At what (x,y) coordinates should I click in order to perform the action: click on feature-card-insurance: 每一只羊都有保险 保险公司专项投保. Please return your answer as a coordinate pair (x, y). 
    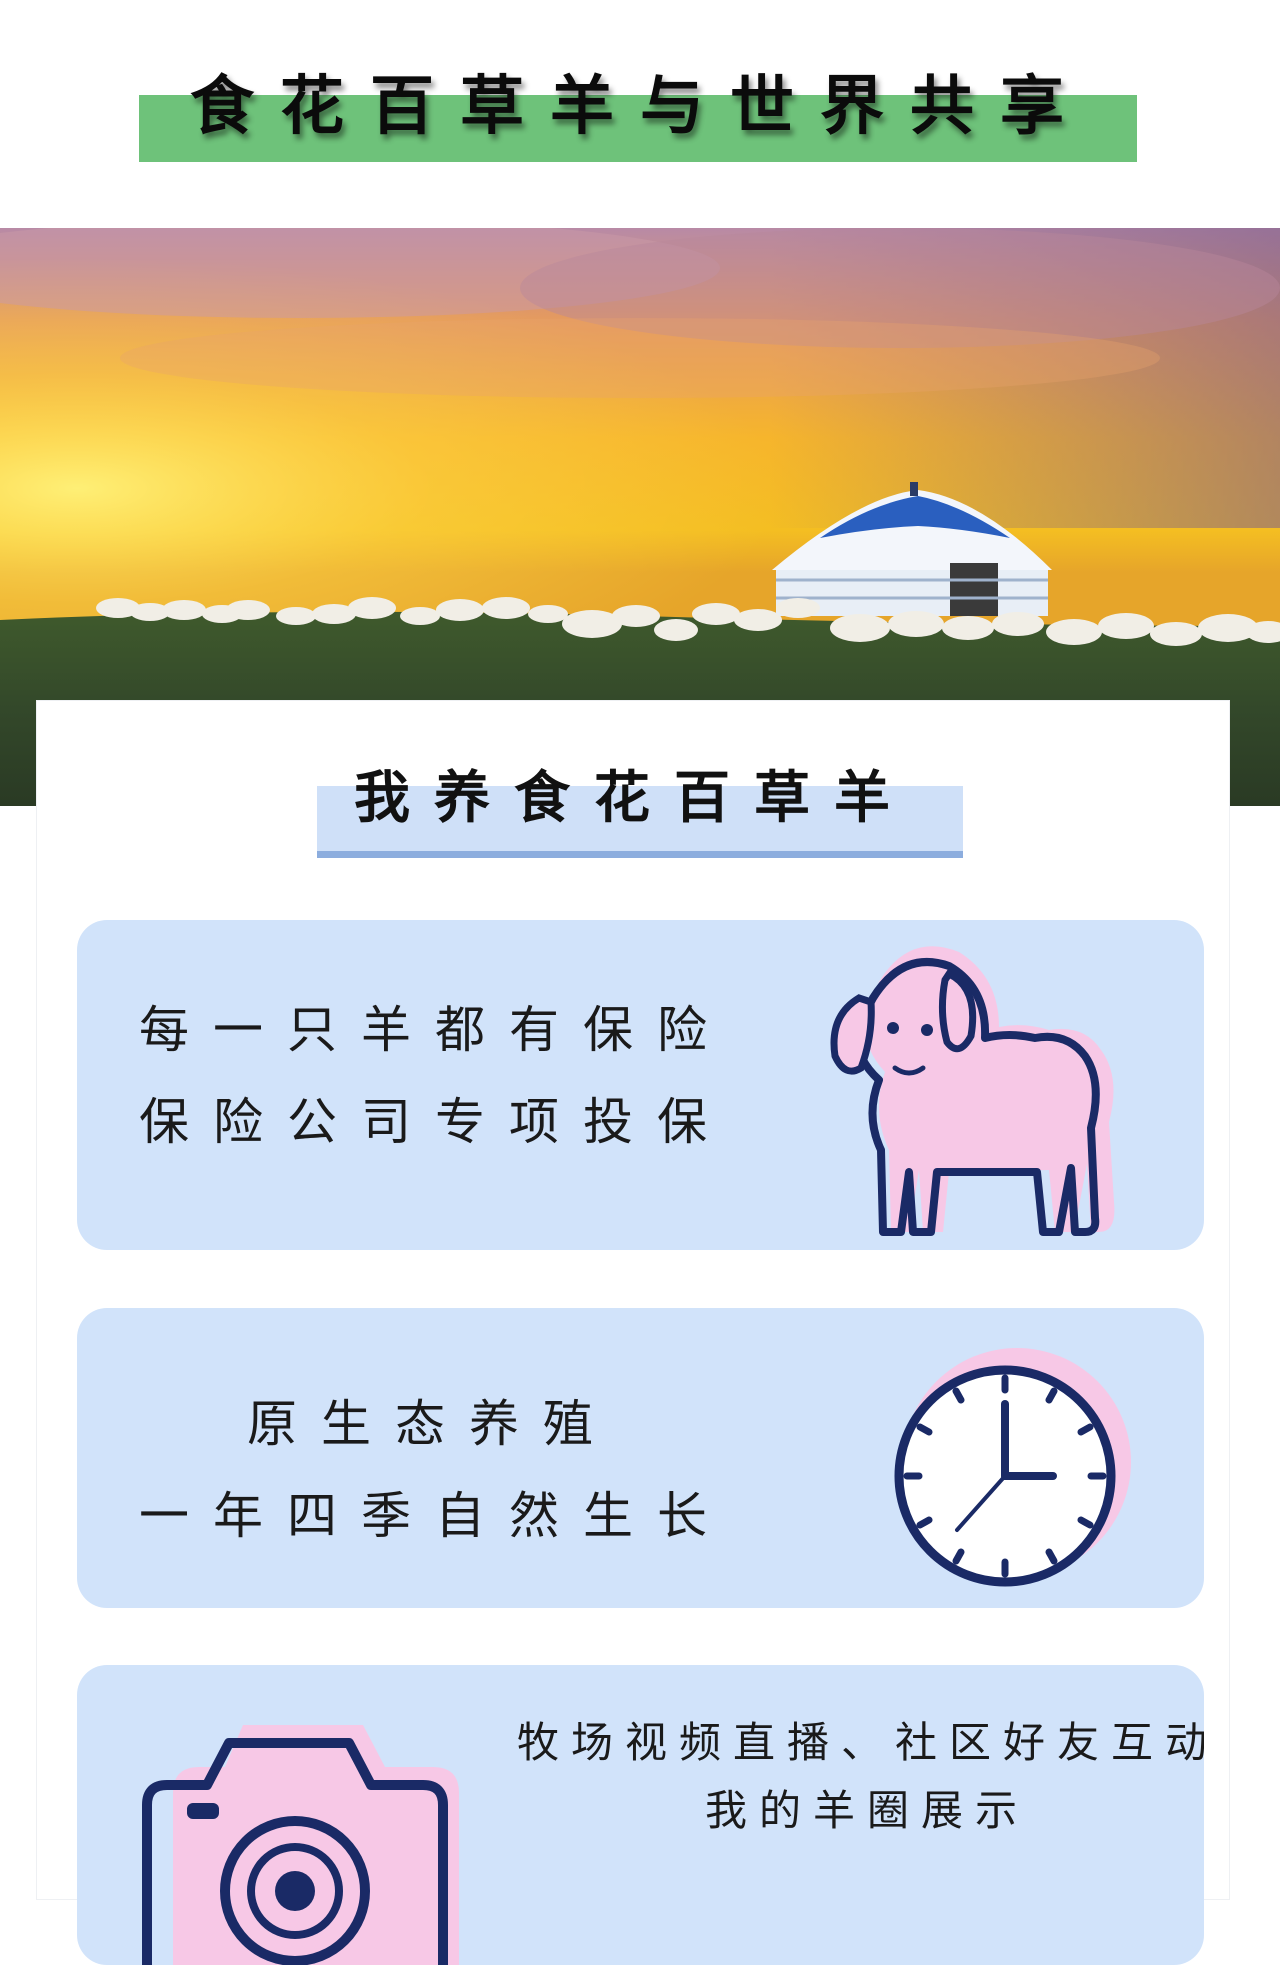
    Looking at the image, I should click on (640, 1085).